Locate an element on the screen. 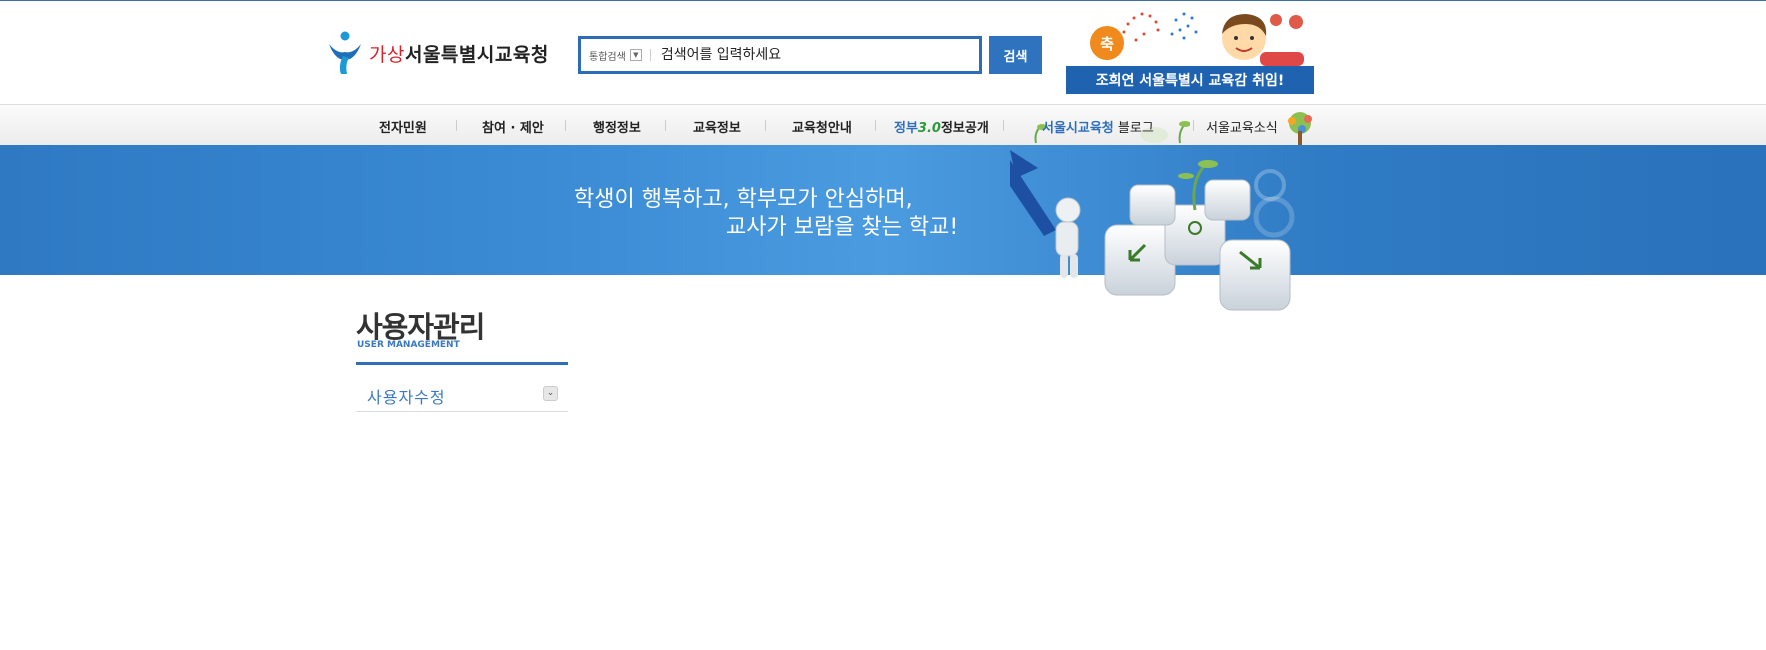 The width and height of the screenshot is (1766, 650). logo-emblem-icon is located at coordinates (345, 53).